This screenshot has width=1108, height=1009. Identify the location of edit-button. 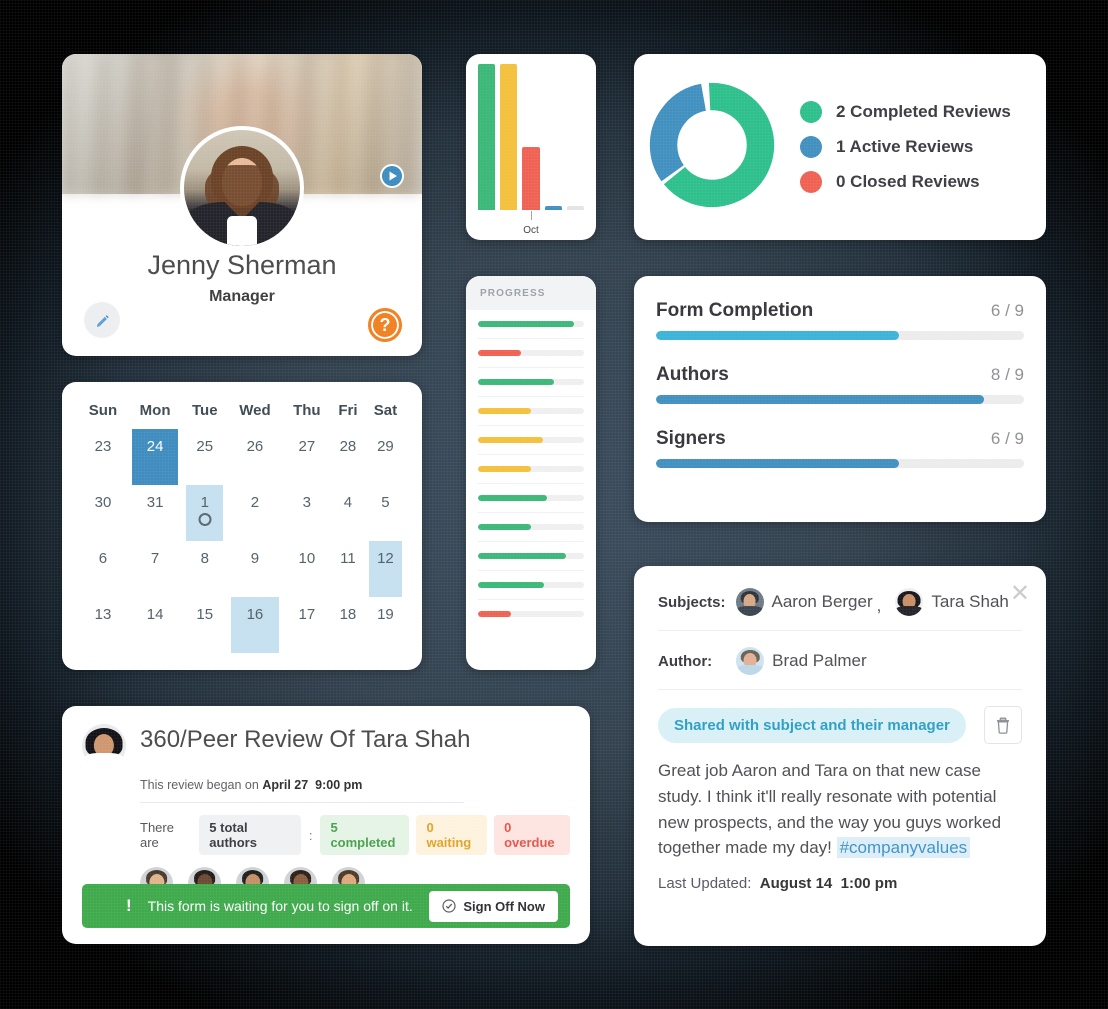
(102, 320).